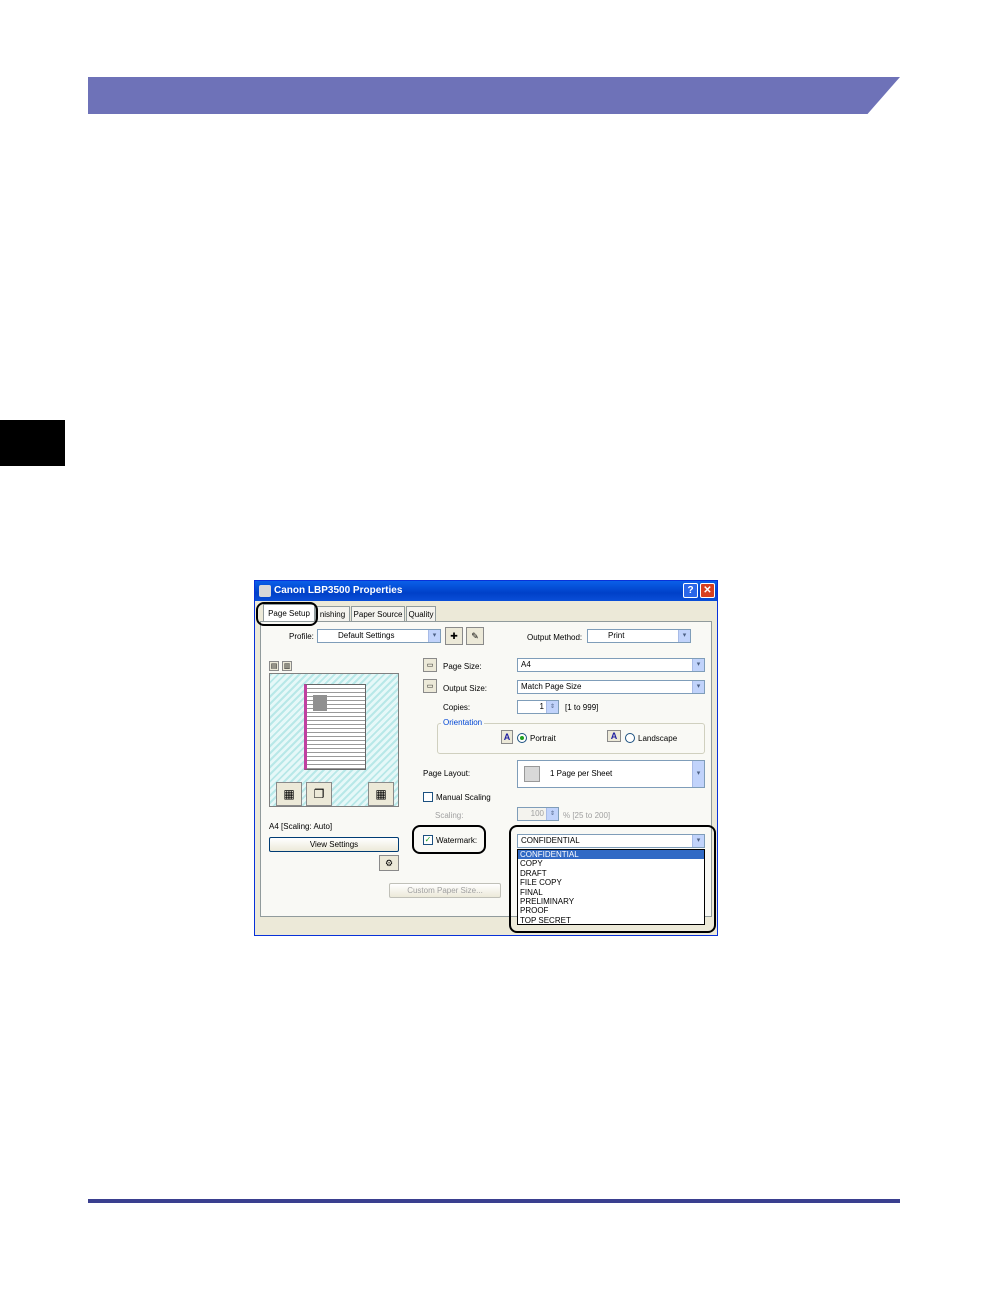 This screenshot has width=1008, height=1296. What do you see at coordinates (332, 613) in the screenshot?
I see `tab-finishing: nishing` at bounding box center [332, 613].